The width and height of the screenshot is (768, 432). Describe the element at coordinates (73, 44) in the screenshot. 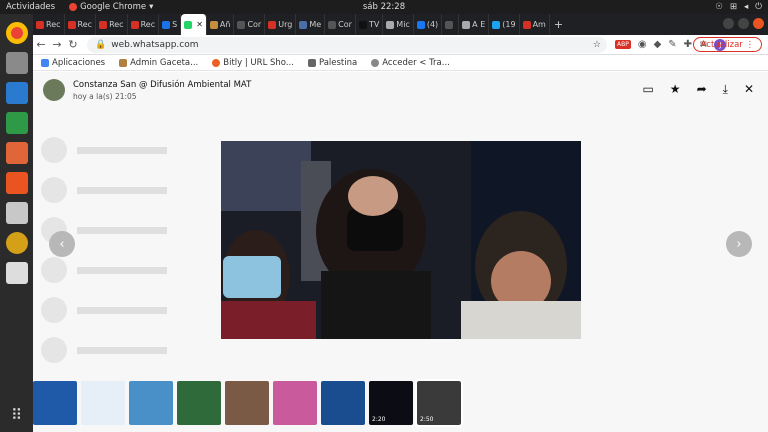

I see `reload-button: ↻` at that location.